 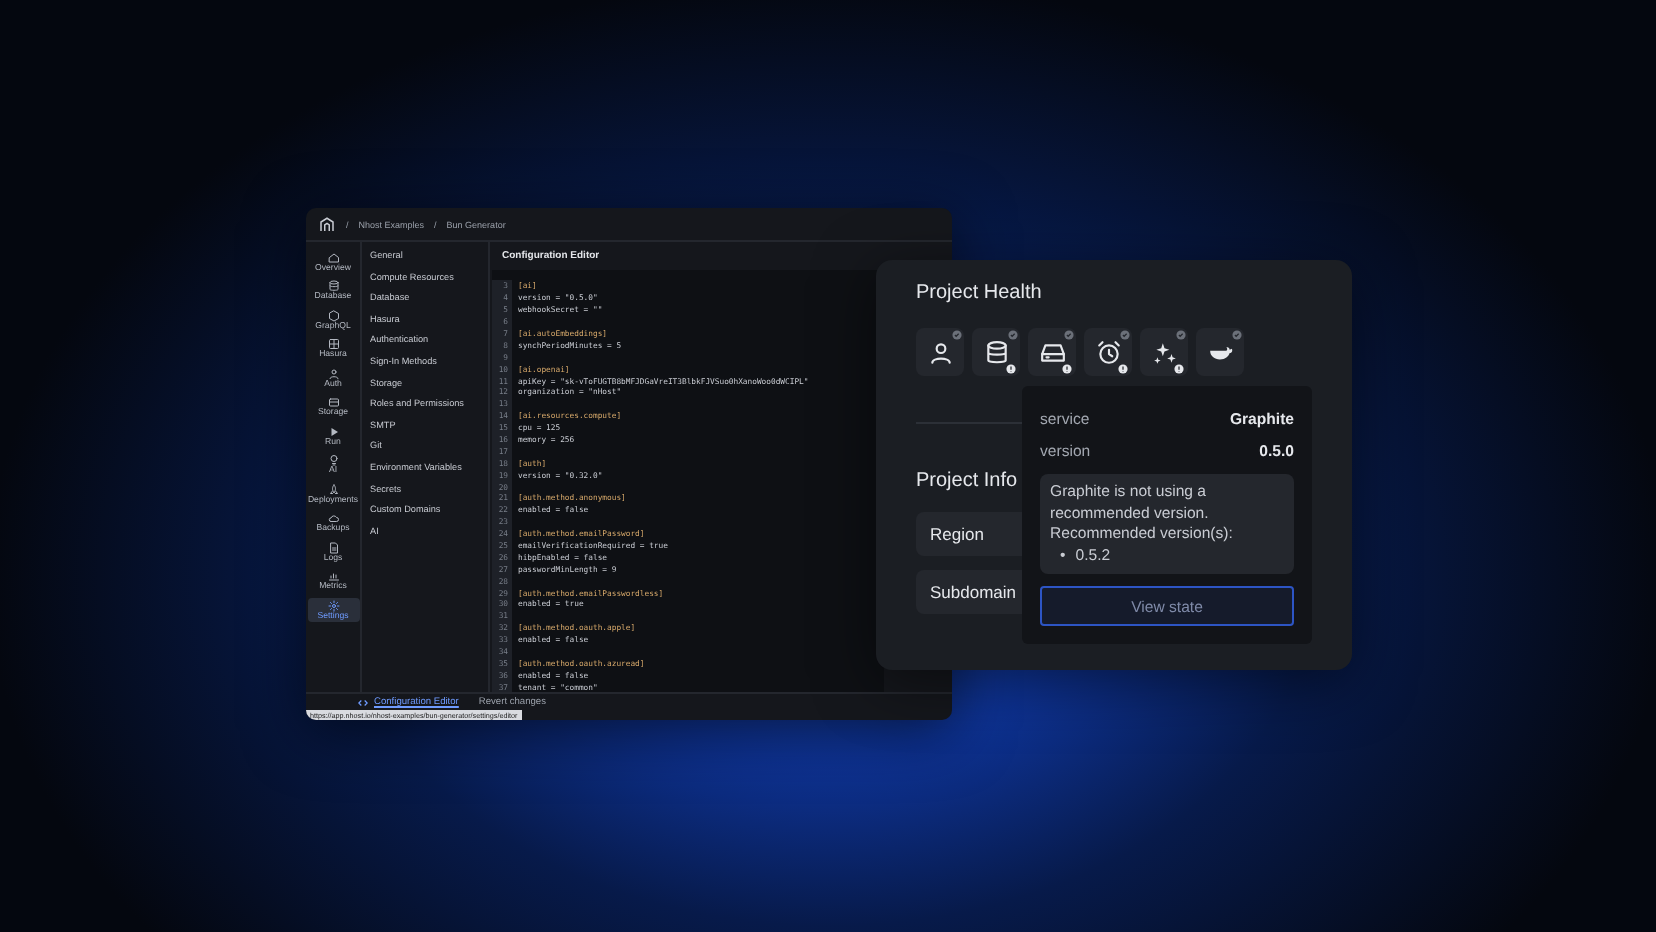 I want to click on settings-icon, so click(x=333, y=605).